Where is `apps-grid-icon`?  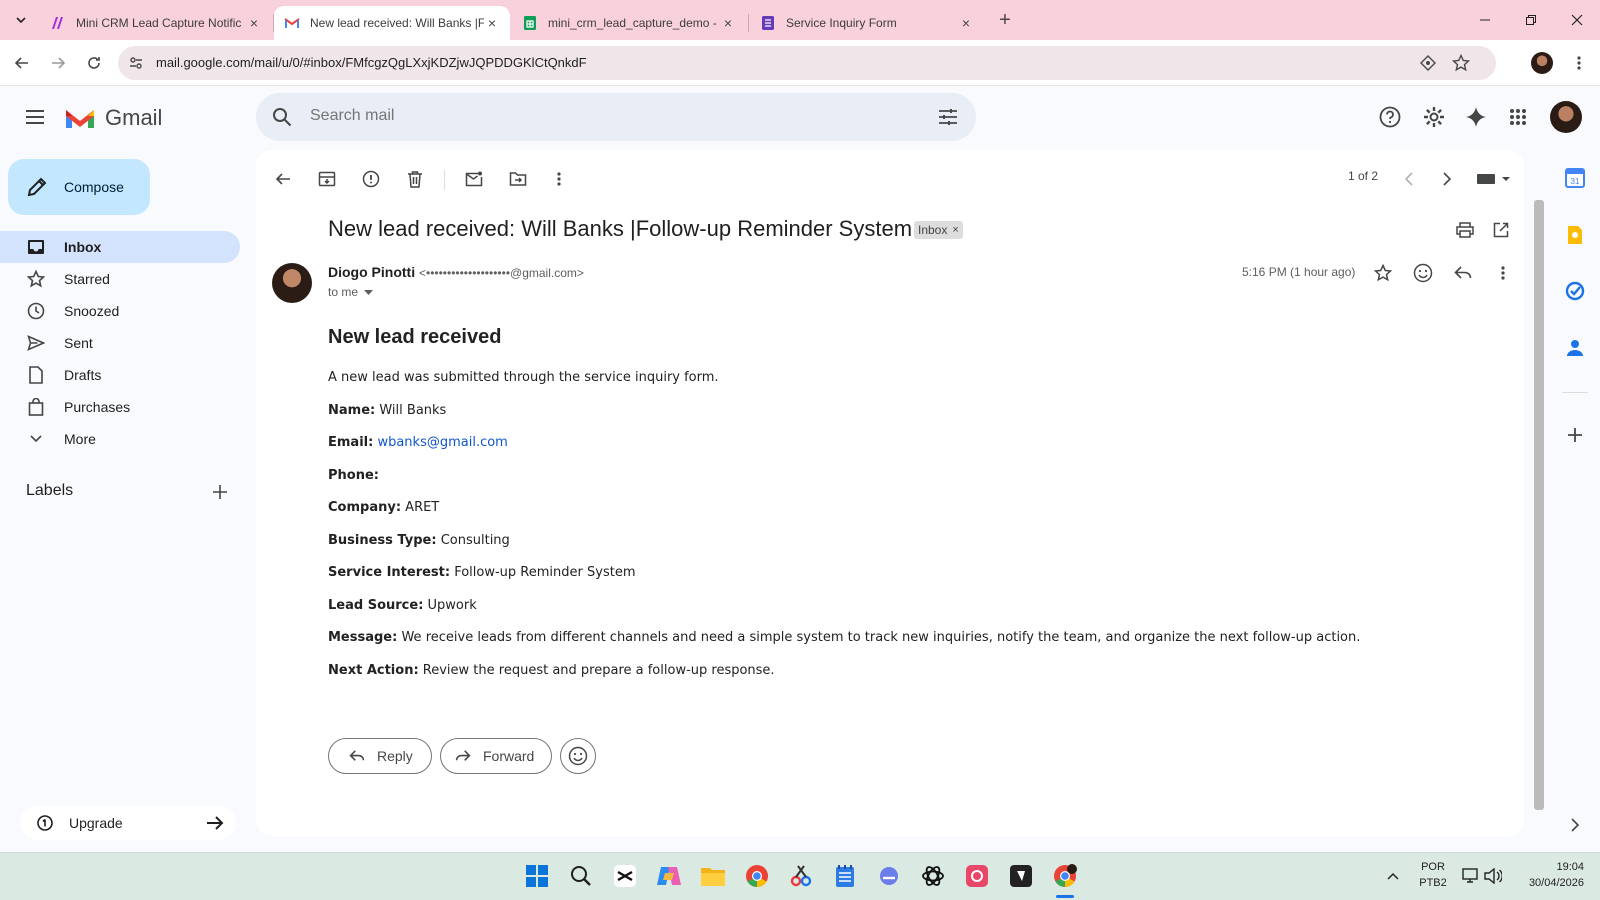 apps-grid-icon is located at coordinates (1518, 117).